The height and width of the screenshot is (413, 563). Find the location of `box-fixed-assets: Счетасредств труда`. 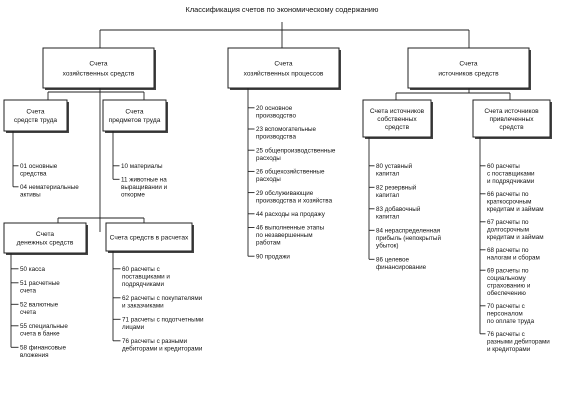

box-fixed-assets: Счетасредств труда is located at coordinates (36, 116).